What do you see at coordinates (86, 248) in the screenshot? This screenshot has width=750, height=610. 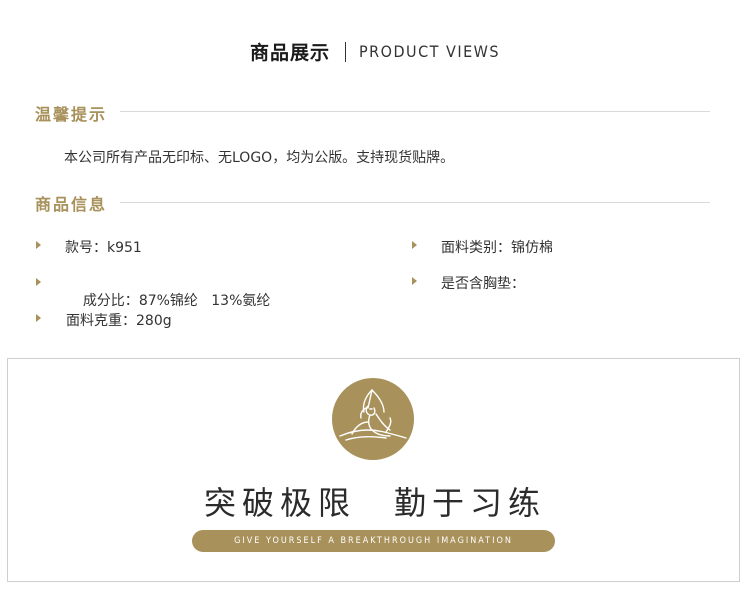 I see `info-label: 款号：` at bounding box center [86, 248].